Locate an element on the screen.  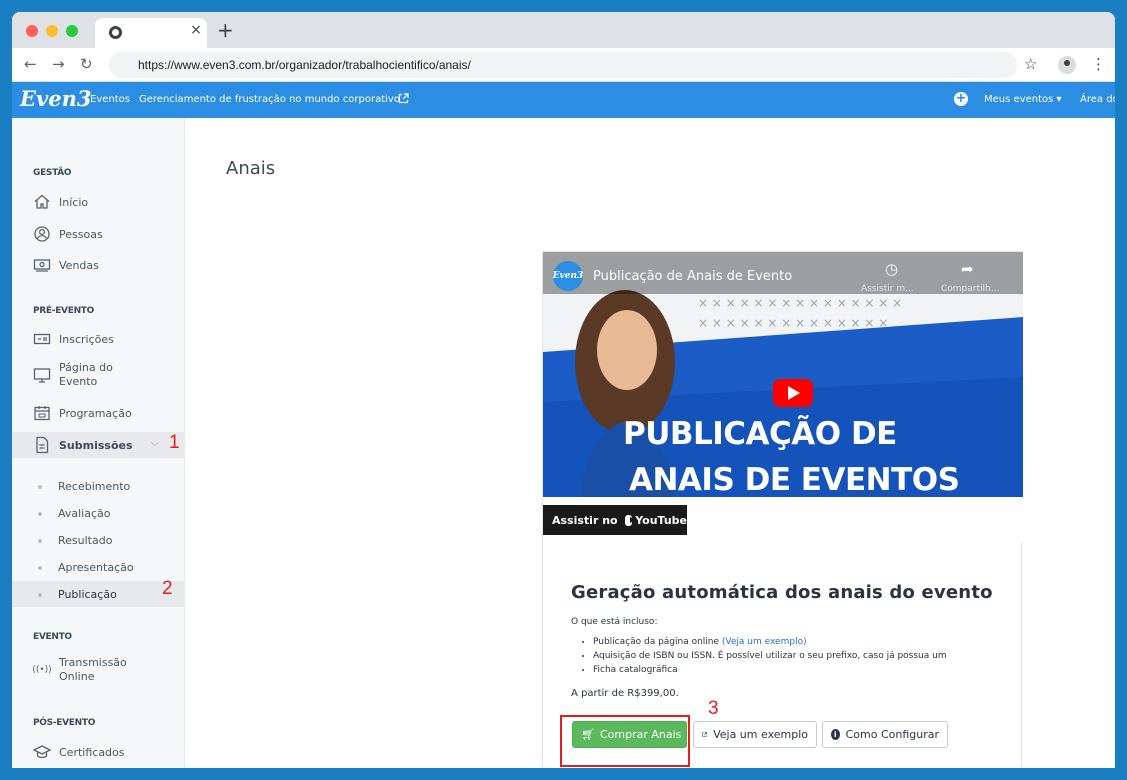
view-example-button: Veja um exemplo is located at coordinates (755, 734).